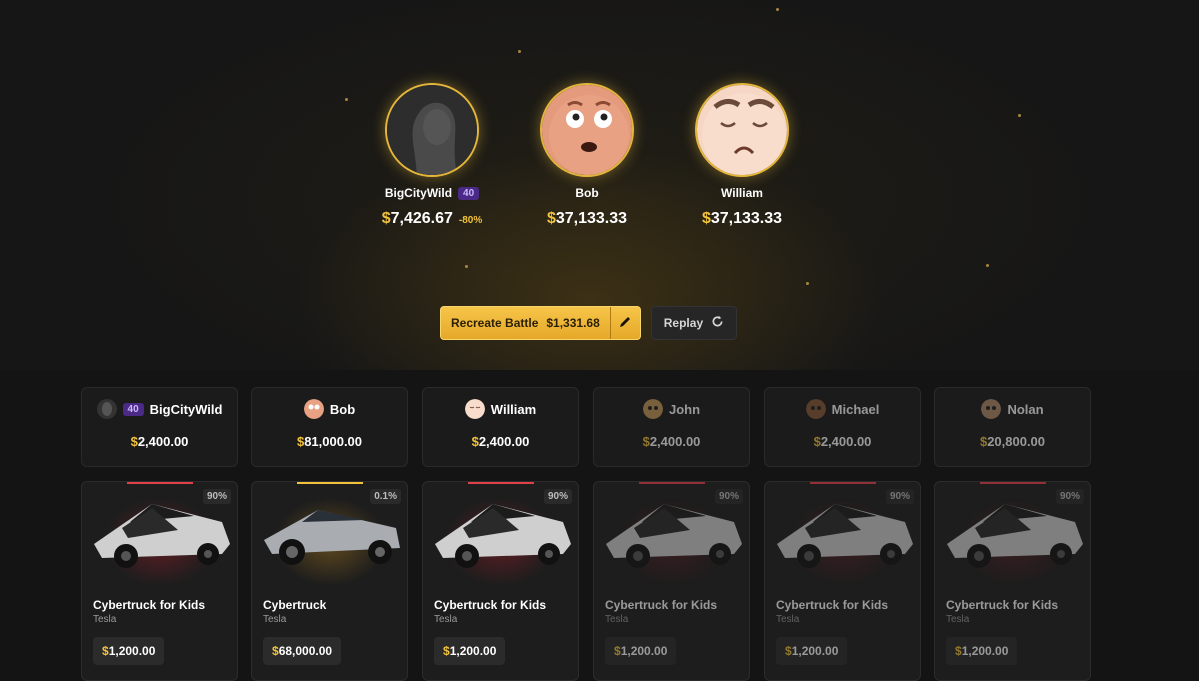 The image size is (1199, 681). I want to click on player-card-william: William $2,400.00, so click(500, 427).